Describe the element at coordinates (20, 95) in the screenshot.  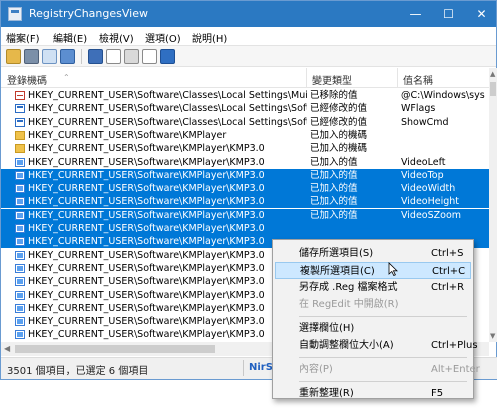
I see `deleted-value-icon` at that location.